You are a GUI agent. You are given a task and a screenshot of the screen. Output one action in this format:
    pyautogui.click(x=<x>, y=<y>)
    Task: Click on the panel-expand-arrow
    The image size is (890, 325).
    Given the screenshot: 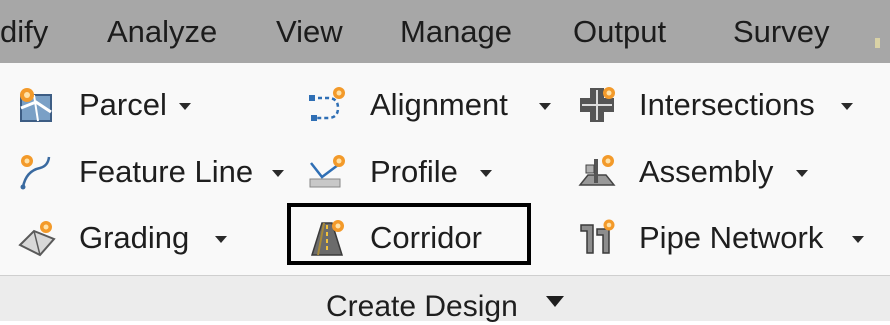 What is the action you would take?
    pyautogui.click(x=555, y=301)
    